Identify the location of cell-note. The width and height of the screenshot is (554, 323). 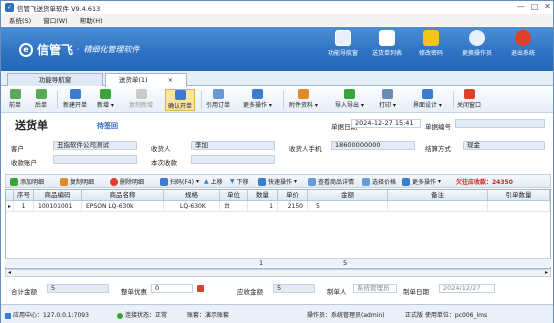
(438, 206).